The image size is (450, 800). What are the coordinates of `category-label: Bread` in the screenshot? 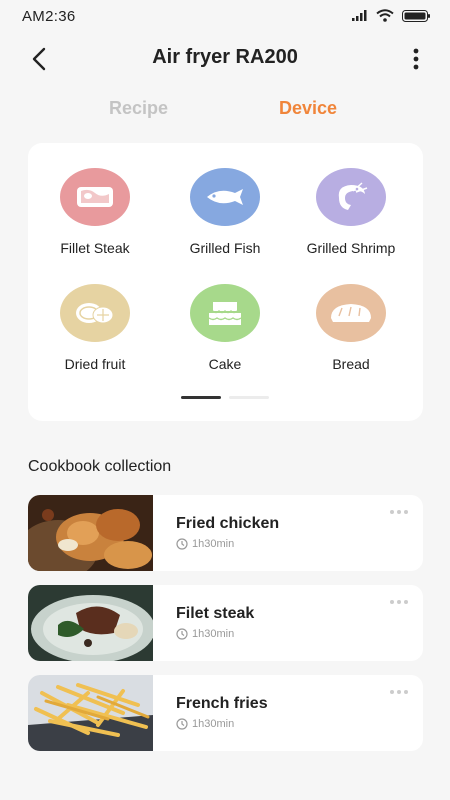 It's located at (351, 364).